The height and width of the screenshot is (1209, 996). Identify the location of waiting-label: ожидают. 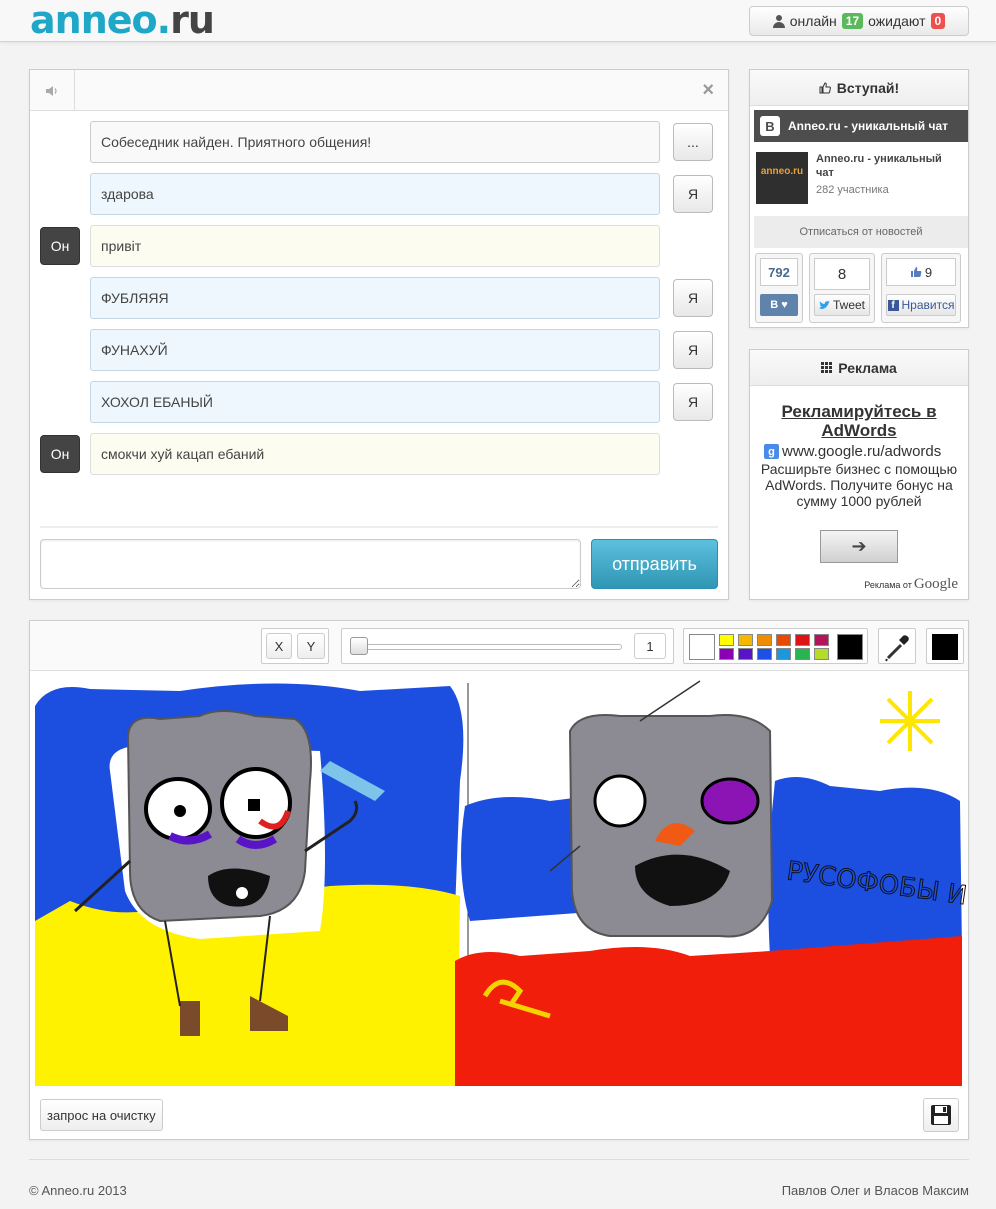
(897, 21).